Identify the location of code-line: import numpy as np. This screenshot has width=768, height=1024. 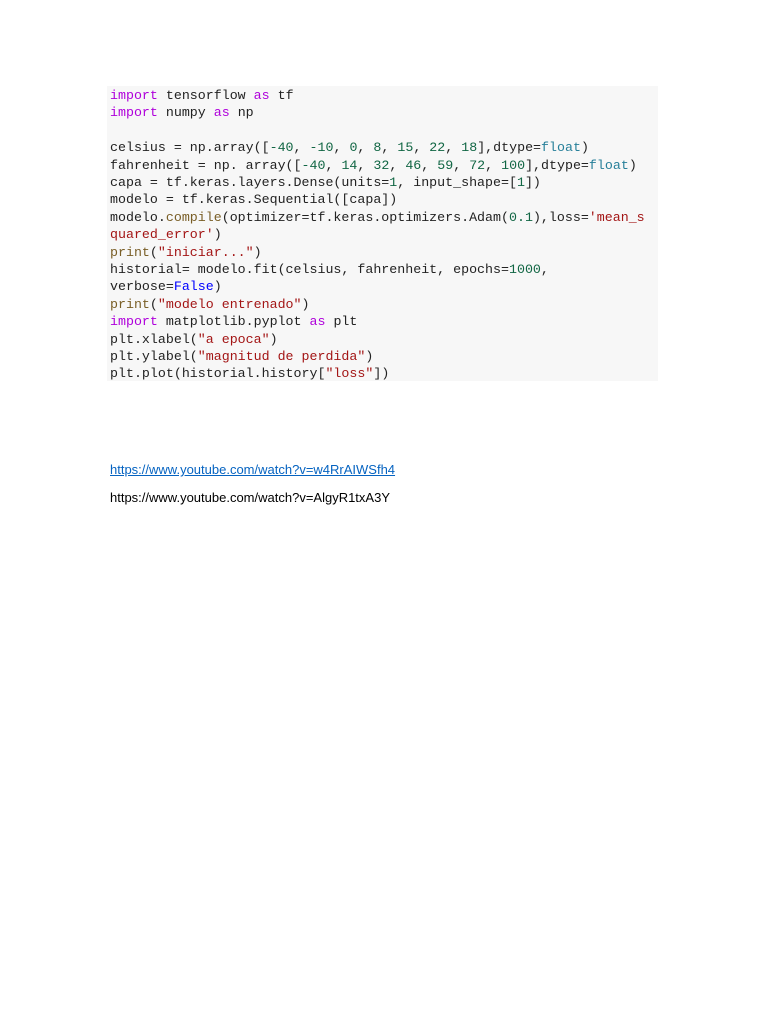
(182, 112).